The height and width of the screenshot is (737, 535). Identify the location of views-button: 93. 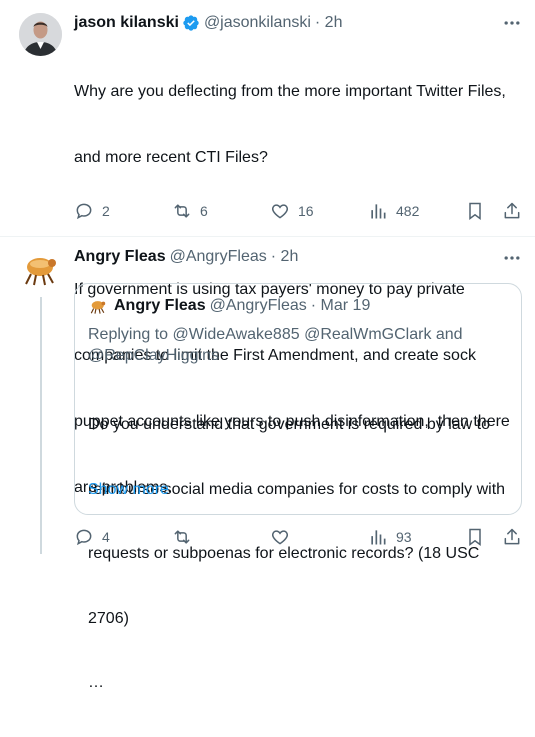
(390, 537).